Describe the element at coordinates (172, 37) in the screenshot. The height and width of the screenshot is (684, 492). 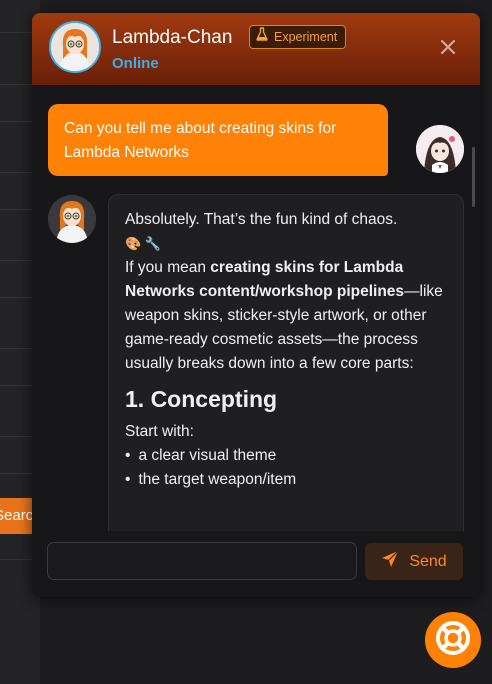
I see `chat-title: Lambda-Chan` at that location.